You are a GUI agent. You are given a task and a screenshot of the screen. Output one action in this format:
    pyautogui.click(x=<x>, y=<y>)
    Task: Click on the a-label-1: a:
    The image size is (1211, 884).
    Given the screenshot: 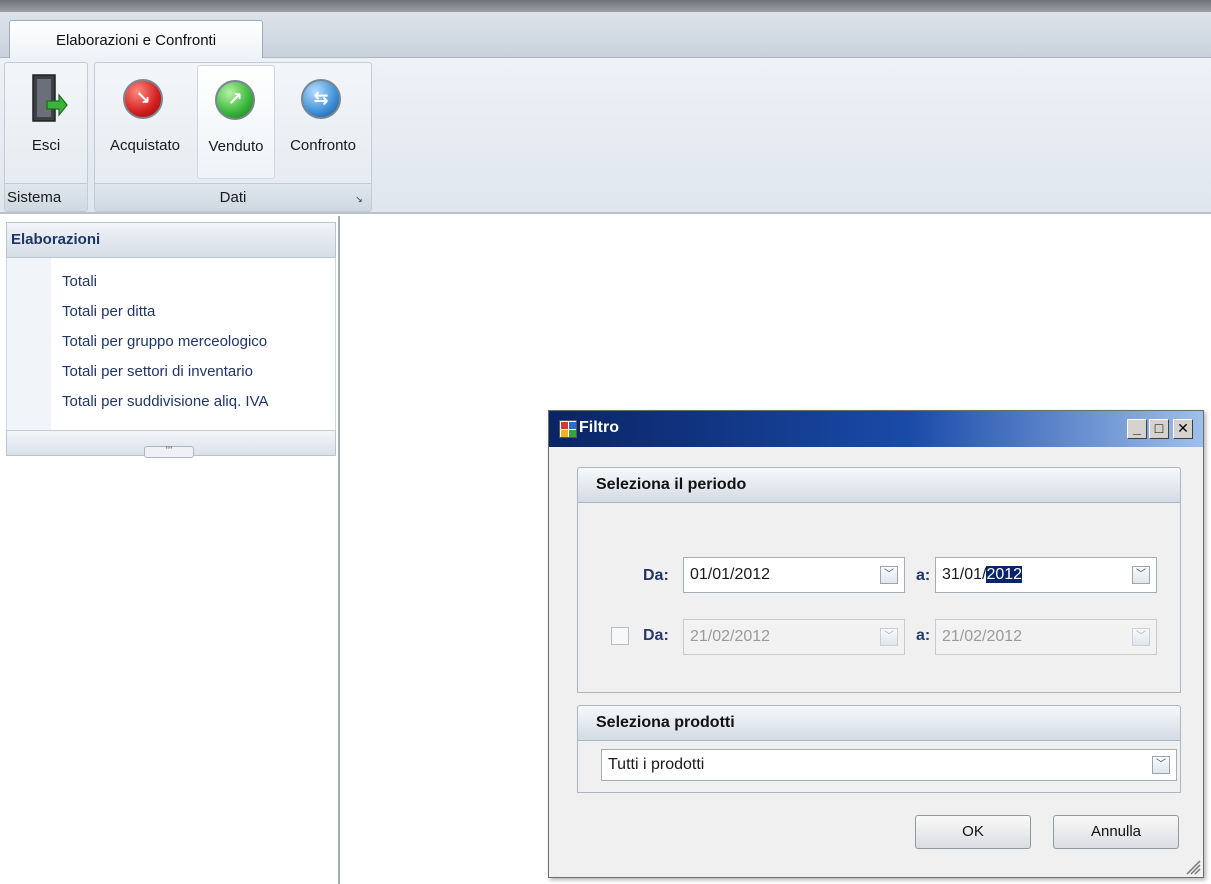 What is the action you would take?
    pyautogui.click(x=923, y=575)
    